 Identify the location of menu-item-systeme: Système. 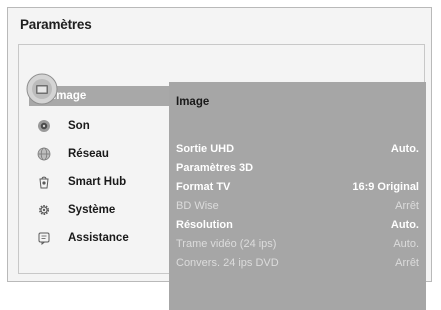
(99, 210).